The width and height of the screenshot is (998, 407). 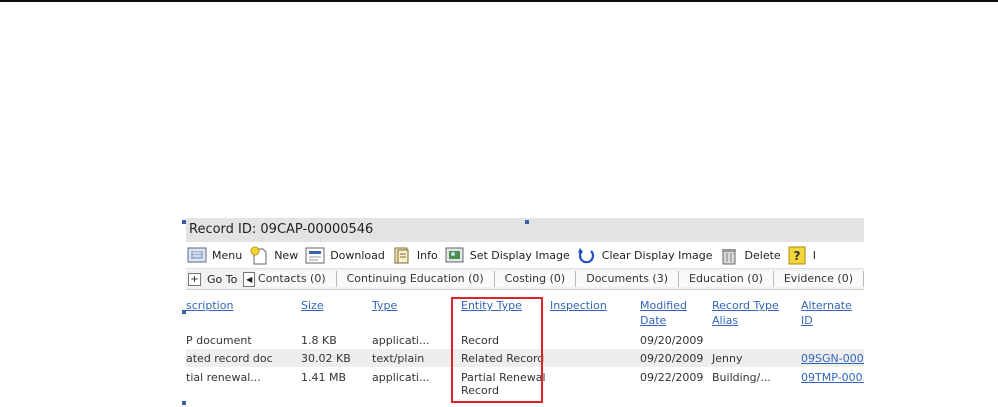 What do you see at coordinates (196, 255) in the screenshot?
I see `menu-icon` at bounding box center [196, 255].